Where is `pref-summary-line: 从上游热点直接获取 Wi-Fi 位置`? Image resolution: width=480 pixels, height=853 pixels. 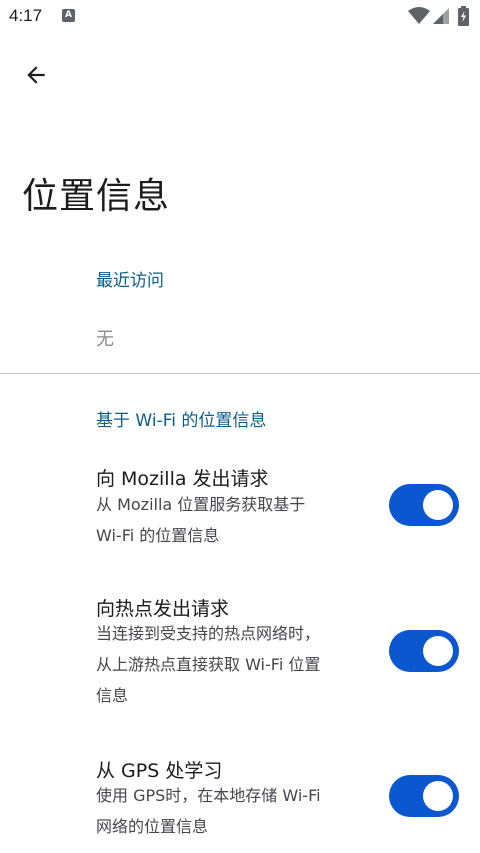 pref-summary-line: 从上游热点直接获取 Wi-Fi 位置 is located at coordinates (208, 664).